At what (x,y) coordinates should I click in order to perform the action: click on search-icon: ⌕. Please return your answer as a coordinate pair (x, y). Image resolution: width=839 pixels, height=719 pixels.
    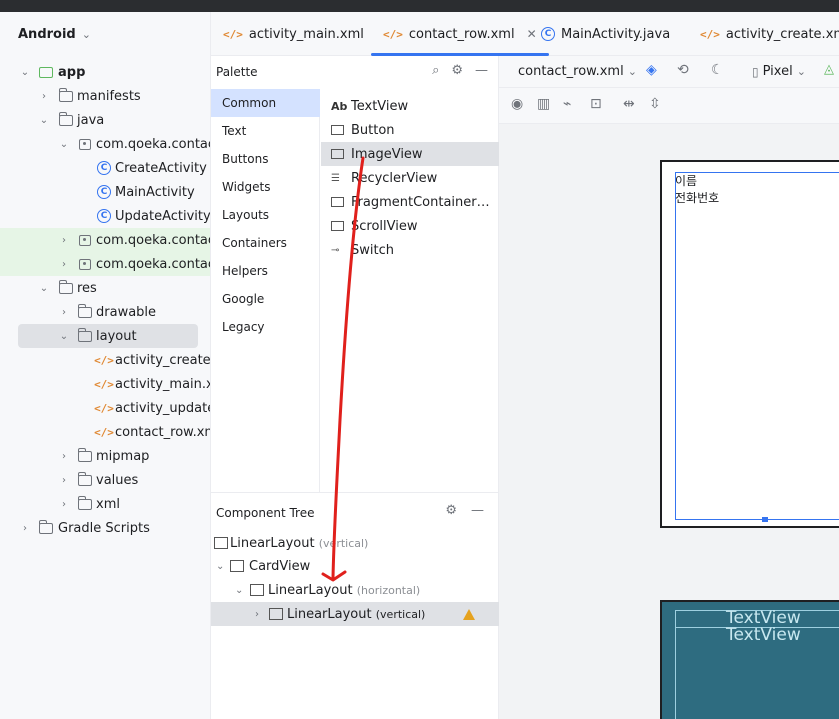
    Looking at the image, I should click on (435, 70).